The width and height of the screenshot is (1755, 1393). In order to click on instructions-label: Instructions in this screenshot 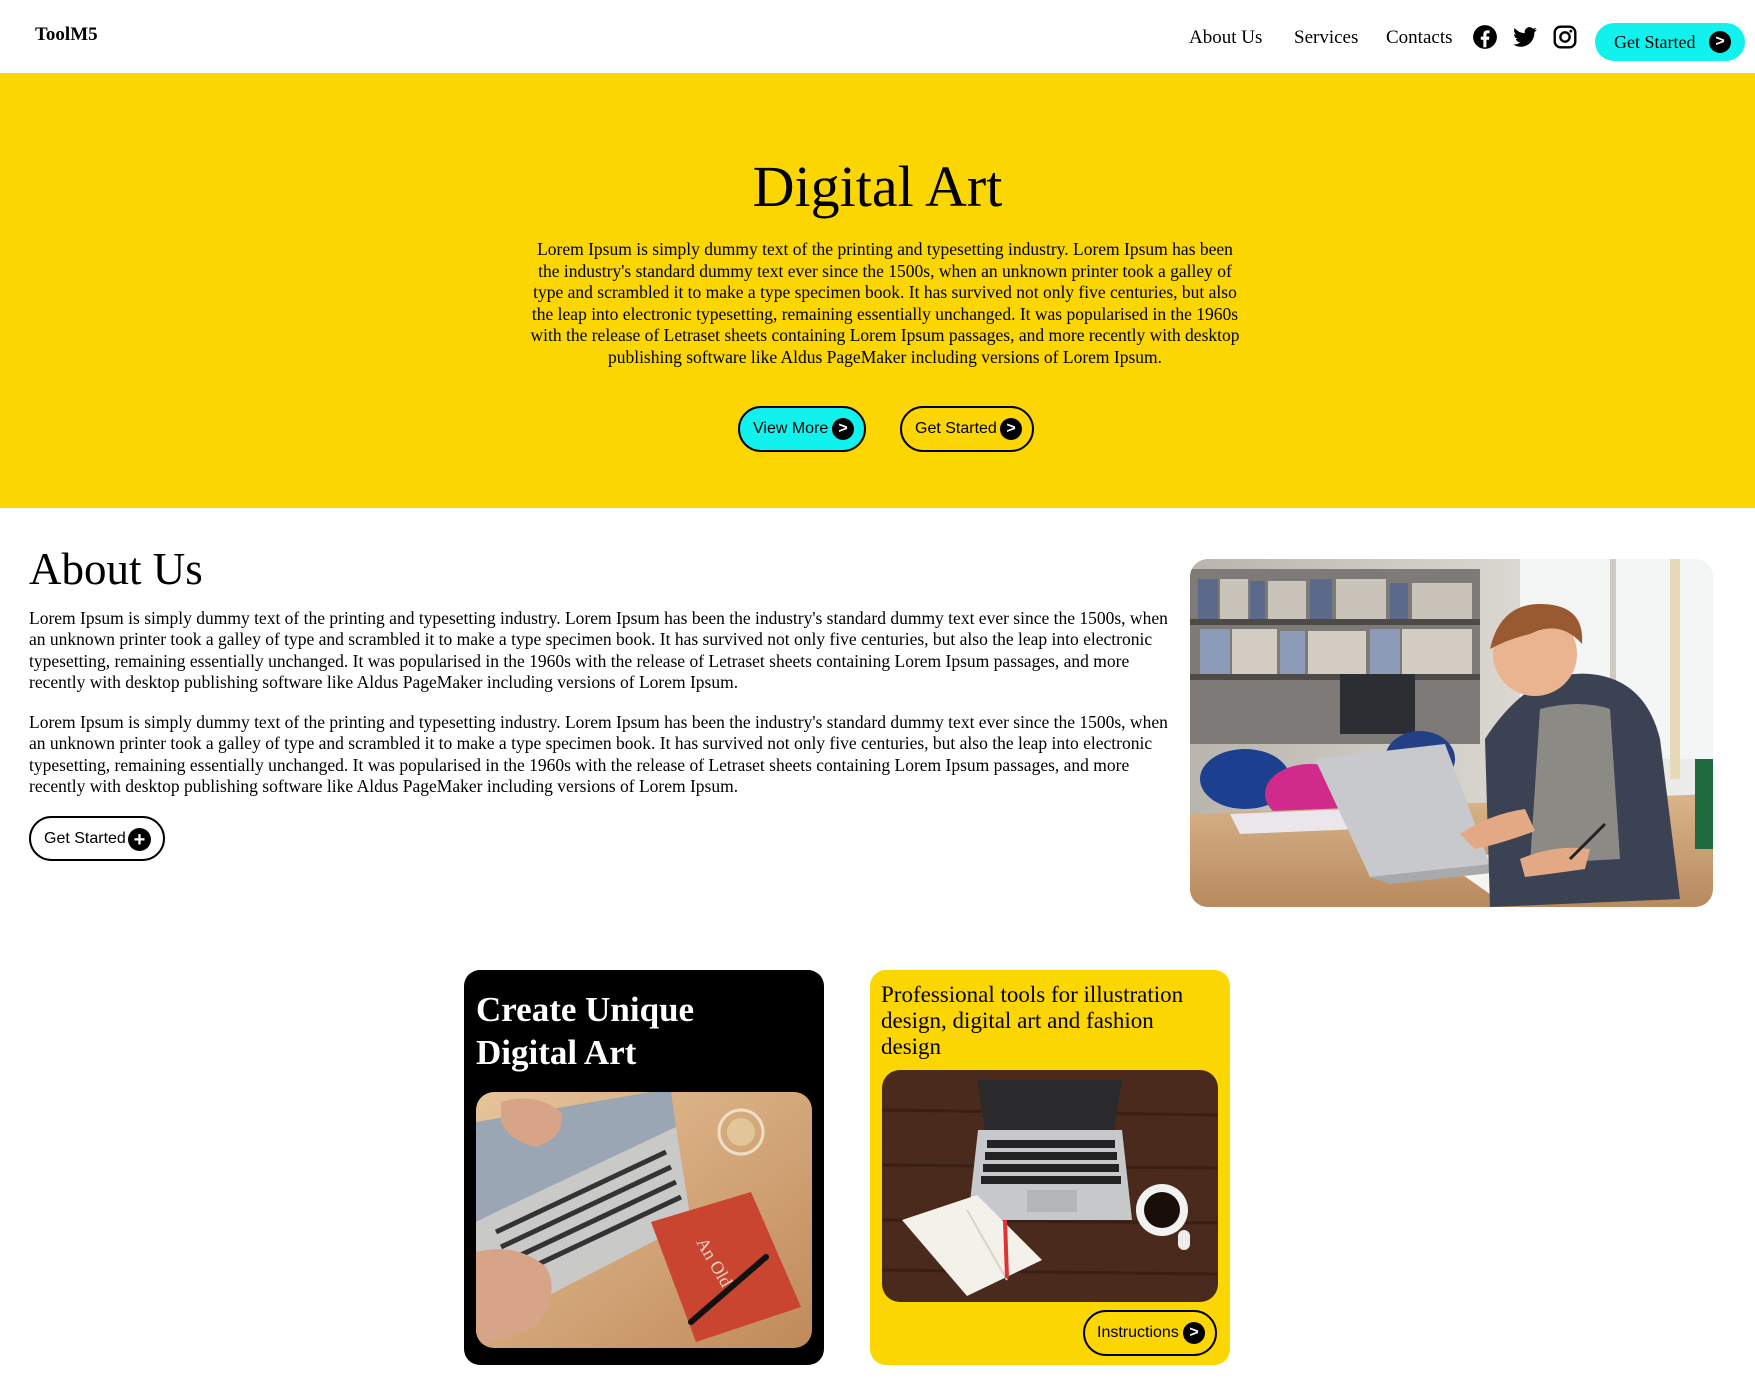, I will do `click(1138, 1332)`.